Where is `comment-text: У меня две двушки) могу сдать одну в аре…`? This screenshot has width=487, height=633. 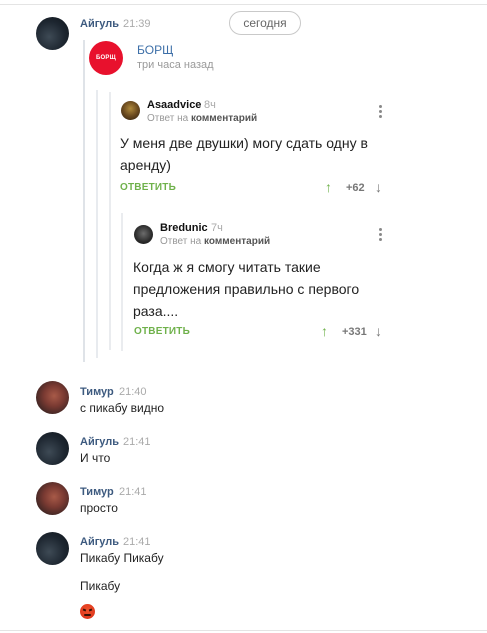
comment-text: У меня две двушки) могу сдать одну в аре… is located at coordinates (244, 154).